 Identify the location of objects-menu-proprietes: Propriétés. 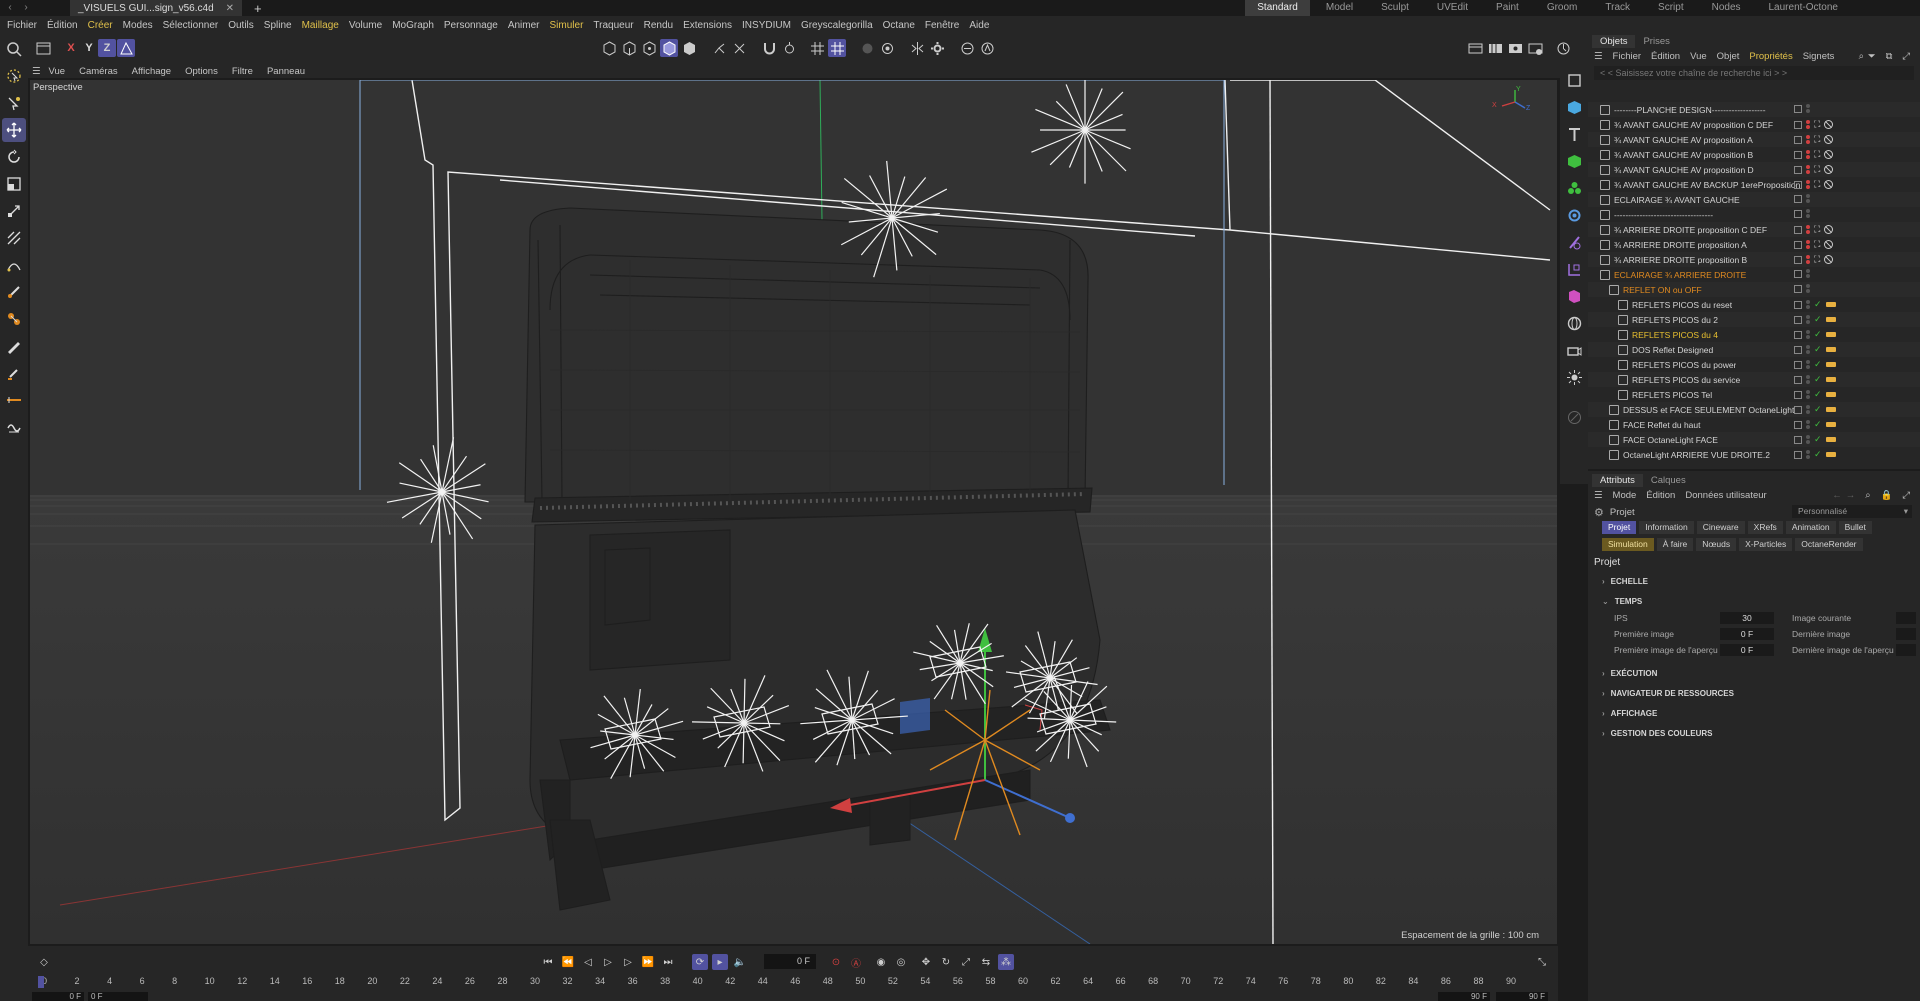
(1770, 56).